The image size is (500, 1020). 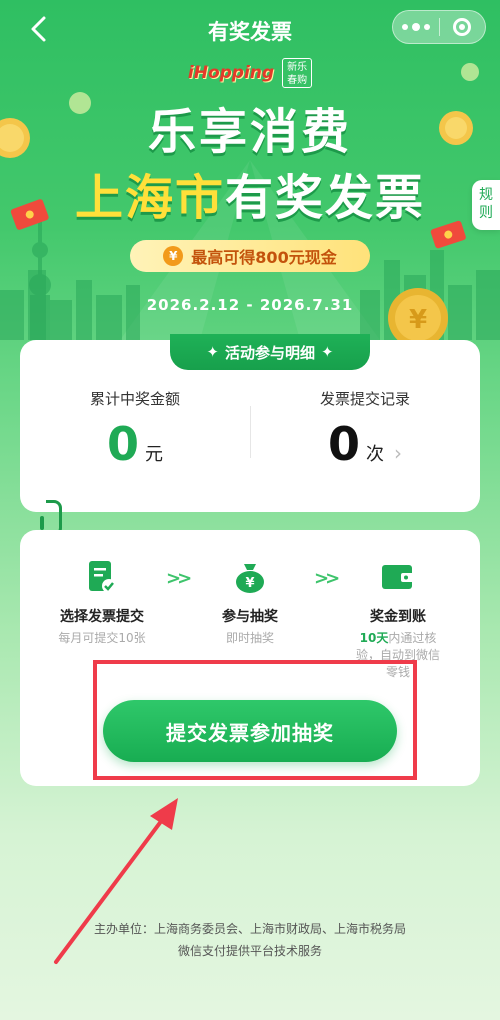 I want to click on prize-text: 最高可得800元现金, so click(x=264, y=257).